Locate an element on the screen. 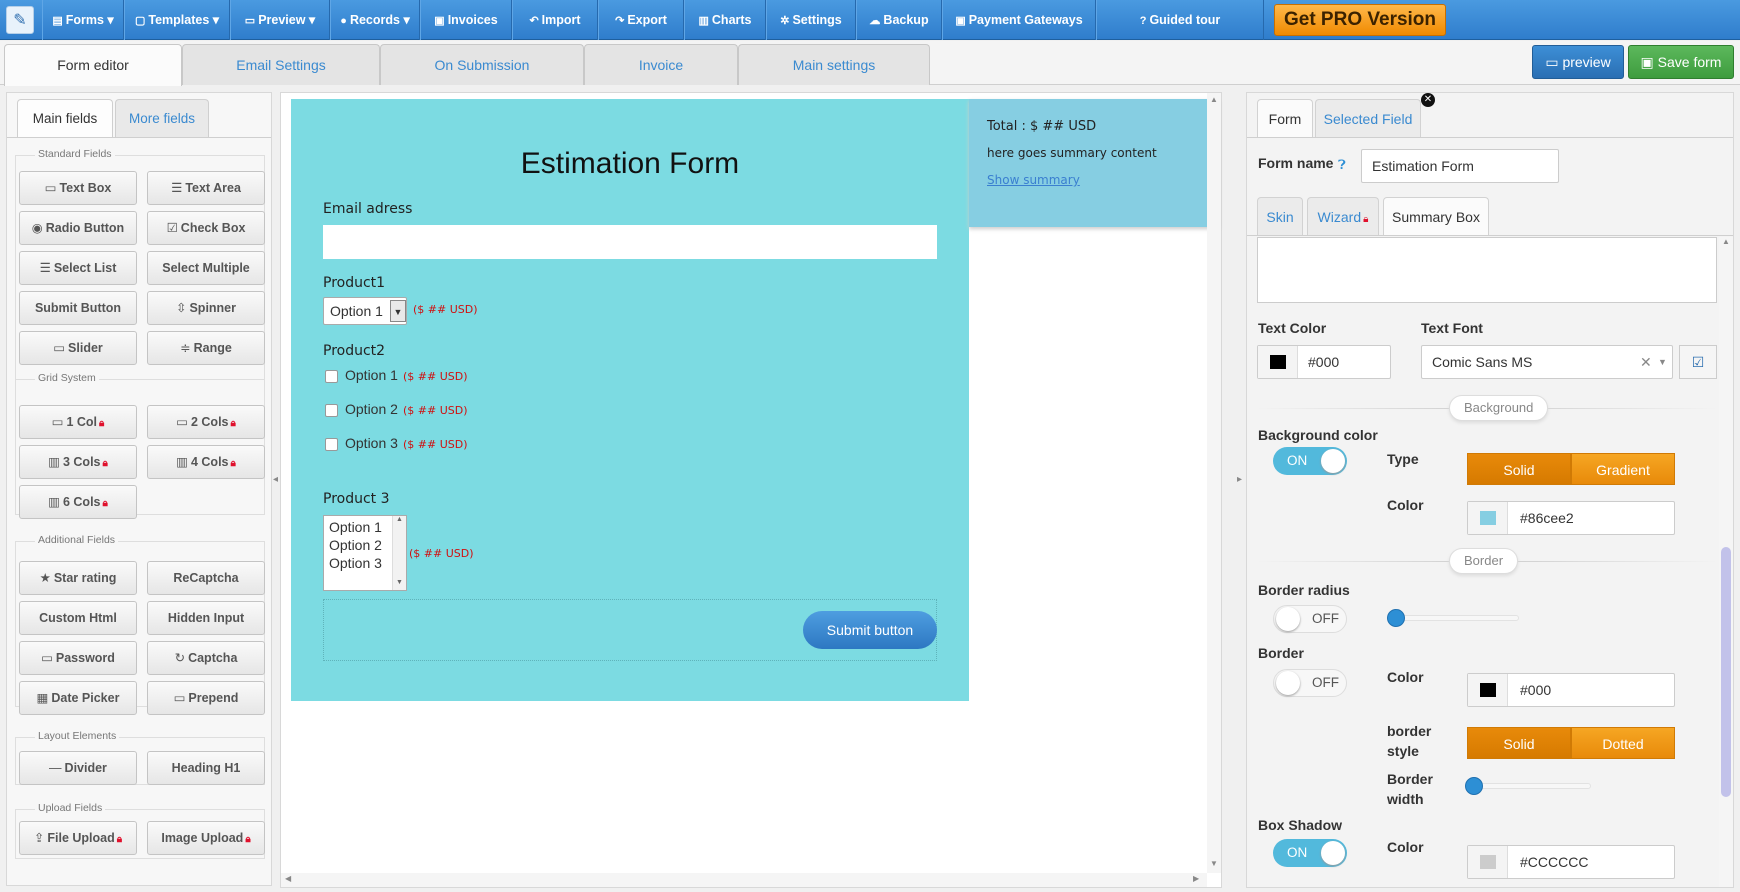 This screenshot has width=1740, height=892. tab-invoice: Invoice is located at coordinates (661, 64).